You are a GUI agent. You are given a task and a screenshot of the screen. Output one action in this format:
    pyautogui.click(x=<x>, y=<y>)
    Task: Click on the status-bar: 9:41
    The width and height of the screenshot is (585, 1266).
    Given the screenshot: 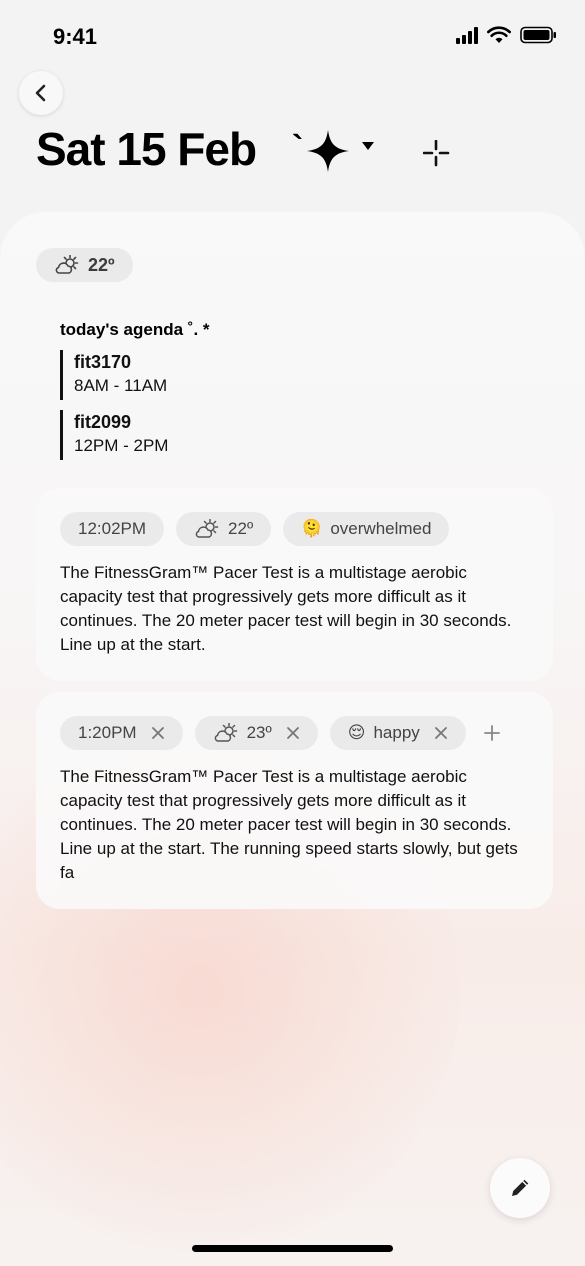 What is the action you would take?
    pyautogui.click(x=292, y=35)
    